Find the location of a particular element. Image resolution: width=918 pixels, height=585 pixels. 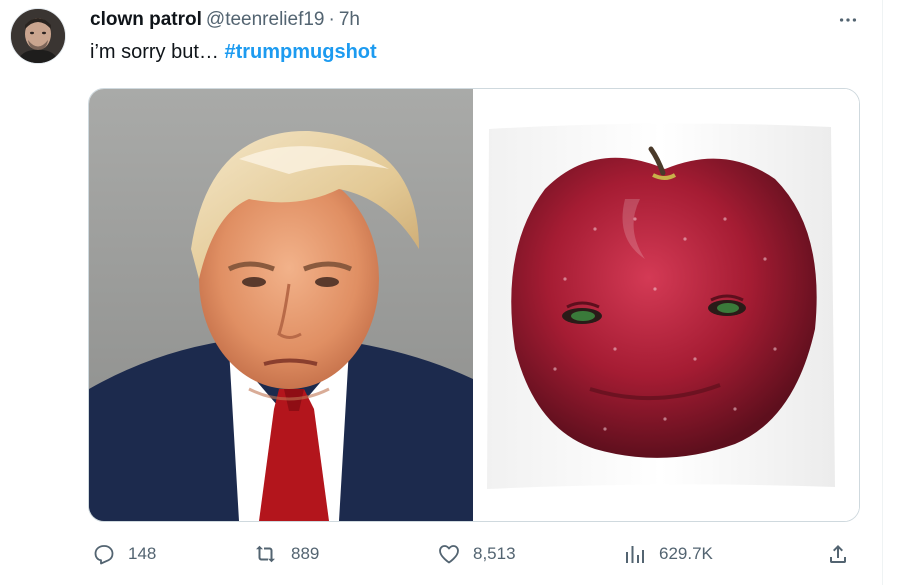

repost-button: 889 is located at coordinates (287, 554).